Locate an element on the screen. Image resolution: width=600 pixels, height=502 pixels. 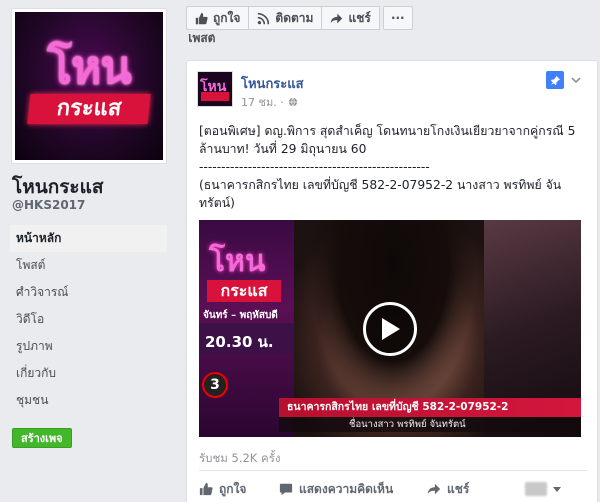
rss-icon is located at coordinates (264, 18).